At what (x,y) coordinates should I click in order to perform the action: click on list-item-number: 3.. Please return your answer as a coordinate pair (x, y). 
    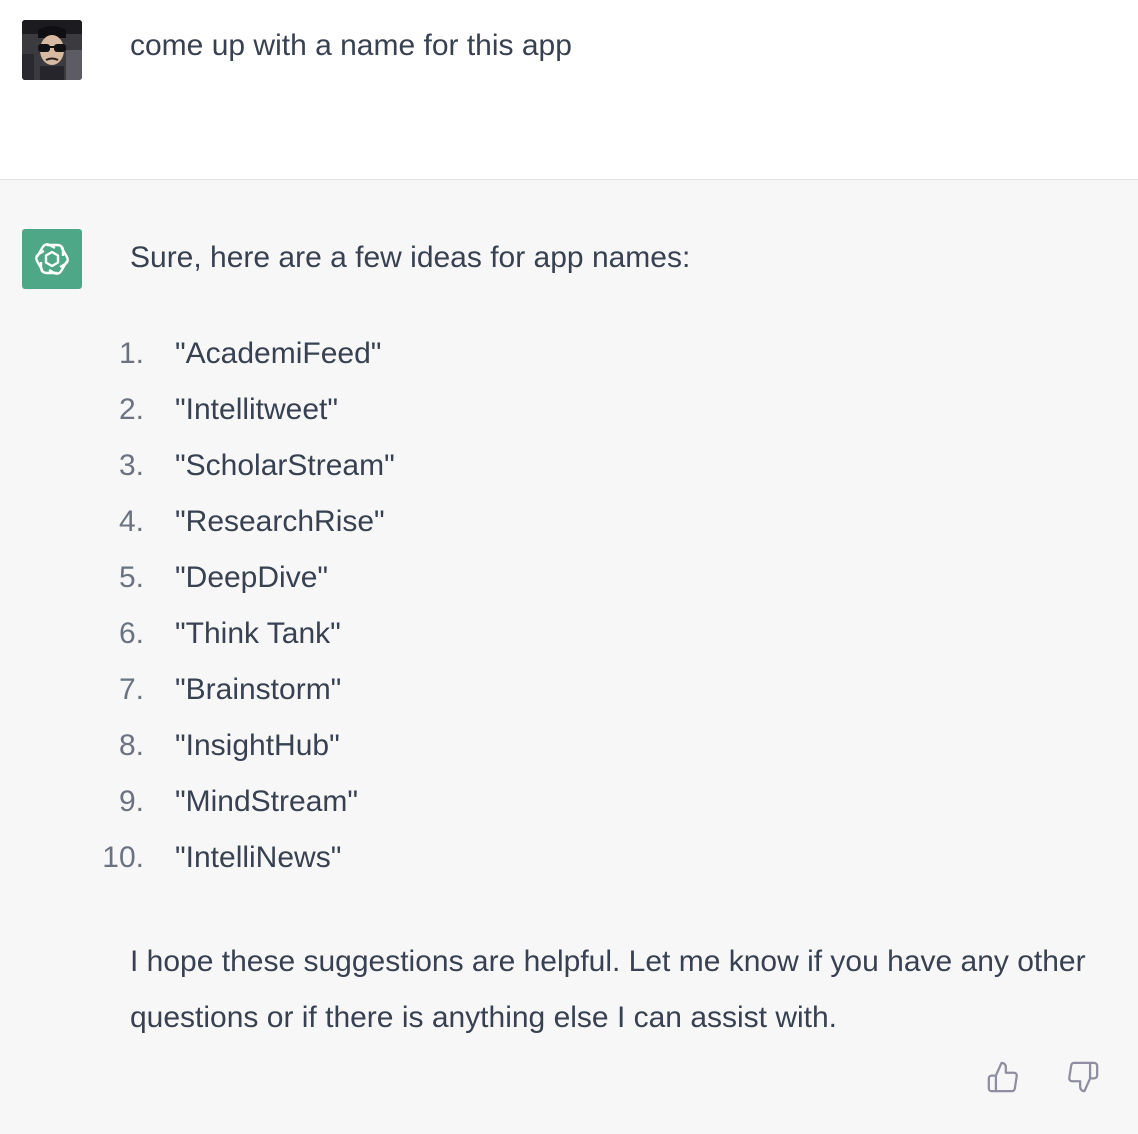
    Looking at the image, I should click on (131, 465).